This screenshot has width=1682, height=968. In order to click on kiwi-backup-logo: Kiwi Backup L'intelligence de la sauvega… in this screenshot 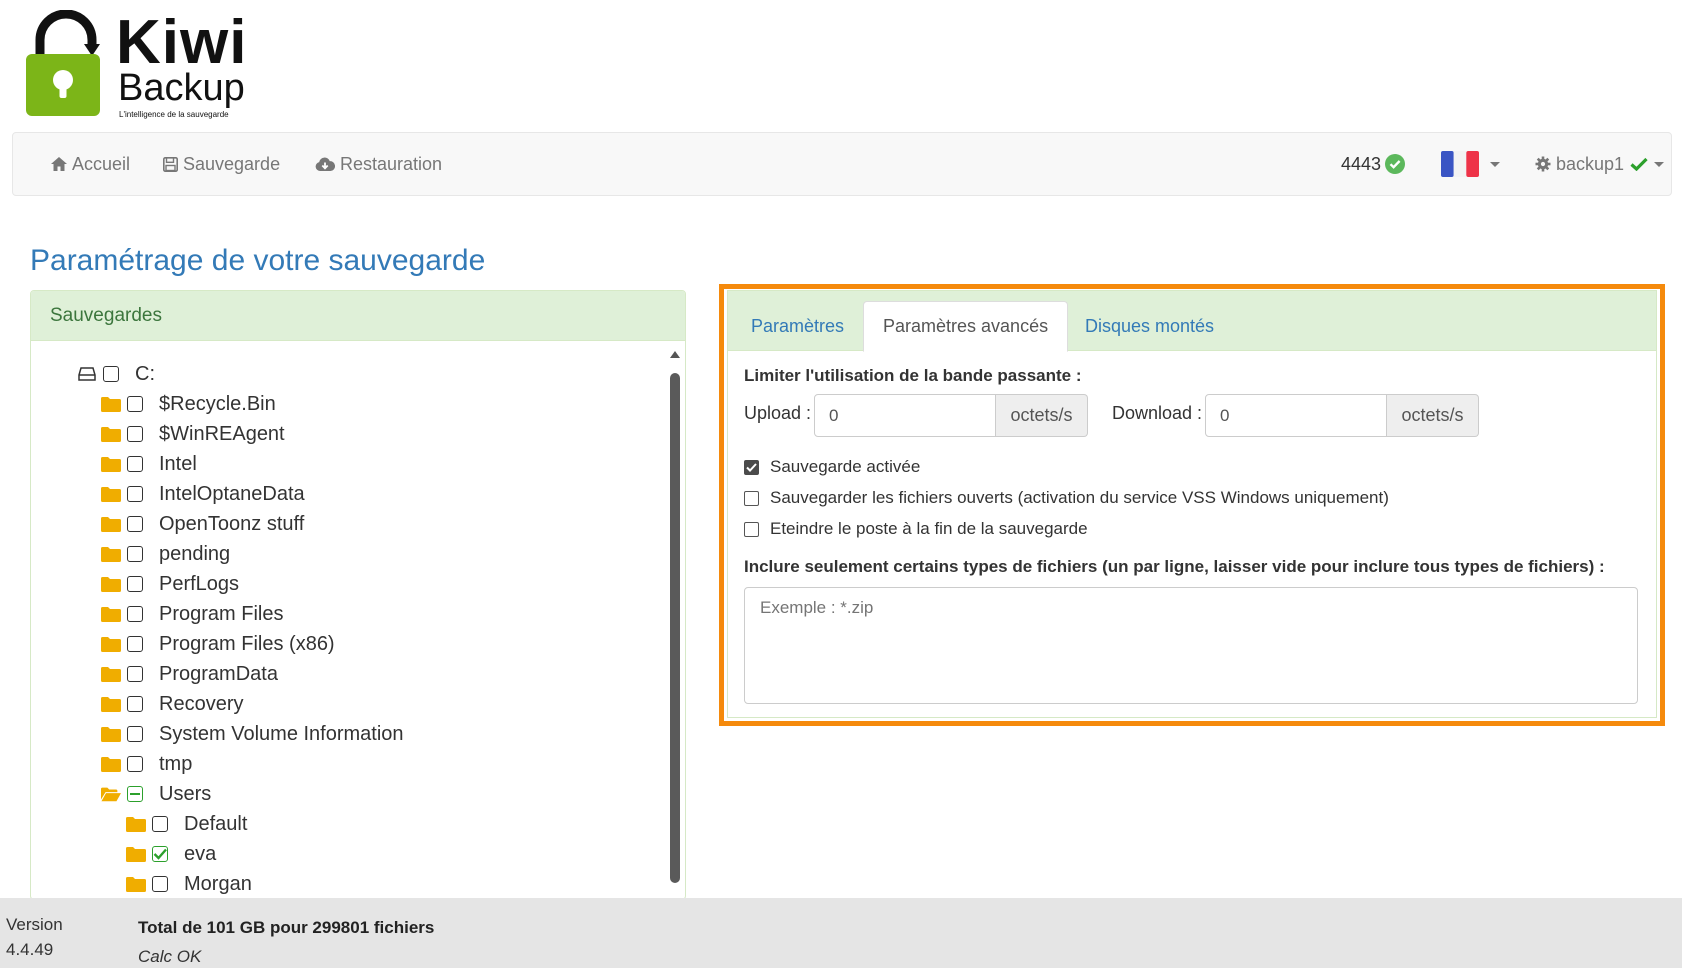, I will do `click(146, 65)`.